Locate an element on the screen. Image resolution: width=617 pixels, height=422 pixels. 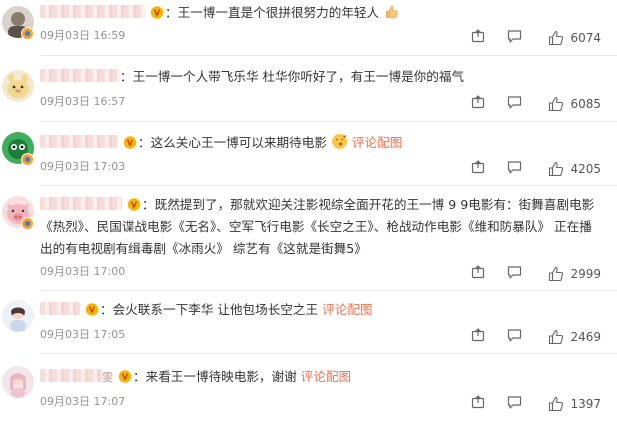
like-button: 6074 is located at coordinates (574, 38).